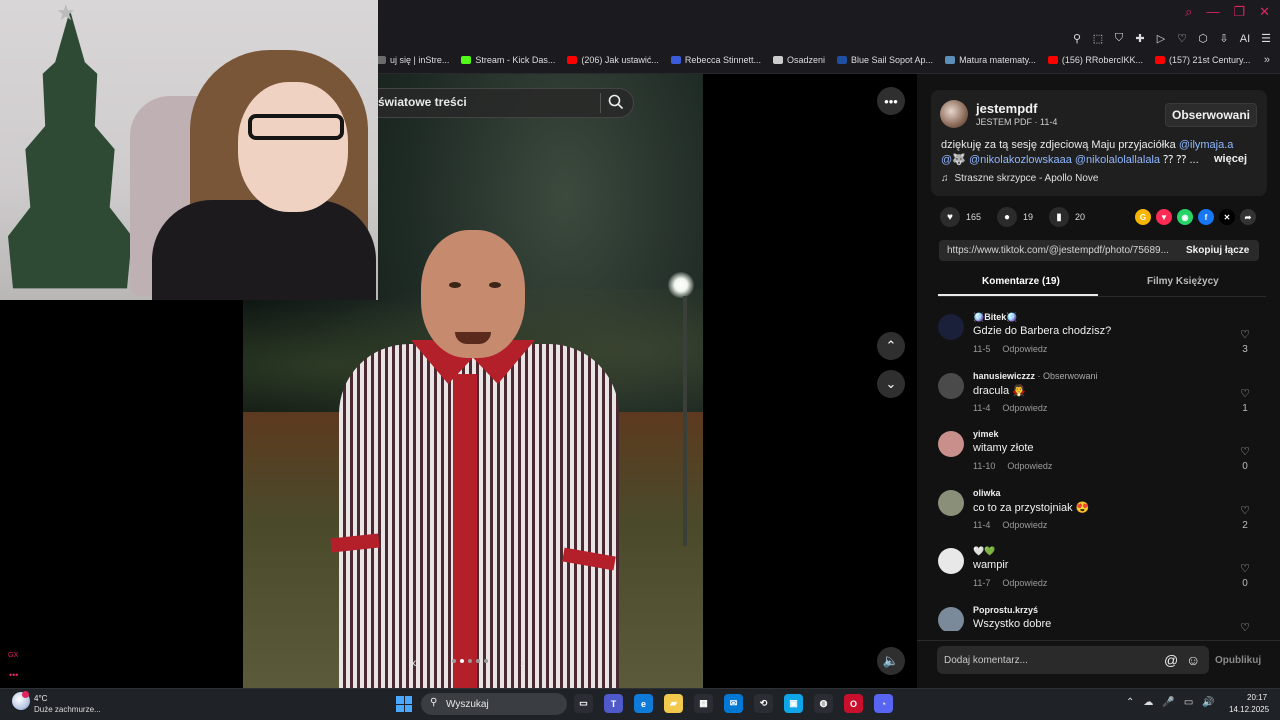 Image resolution: width=1280 pixels, height=720 pixels. Describe the element at coordinates (1212, 12) in the screenshot. I see `minimize-icon: —` at that location.